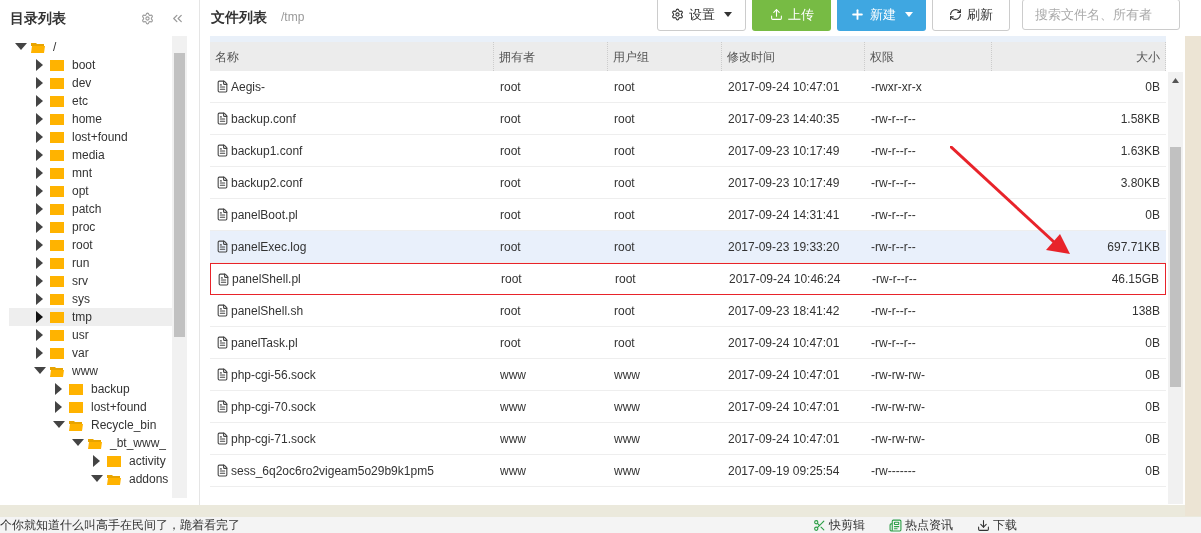 The height and width of the screenshot is (533, 1201). I want to click on folder-name: run, so click(81, 263).